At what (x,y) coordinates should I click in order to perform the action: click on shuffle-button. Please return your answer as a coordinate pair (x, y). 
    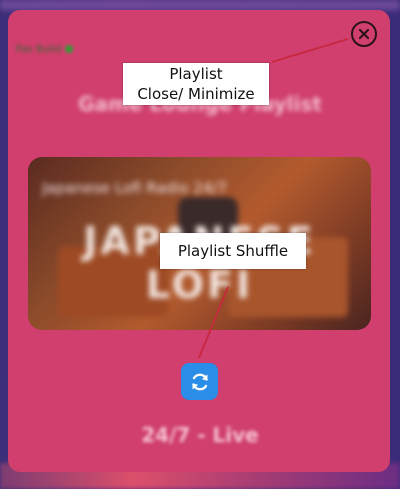
    Looking at the image, I should click on (199, 381).